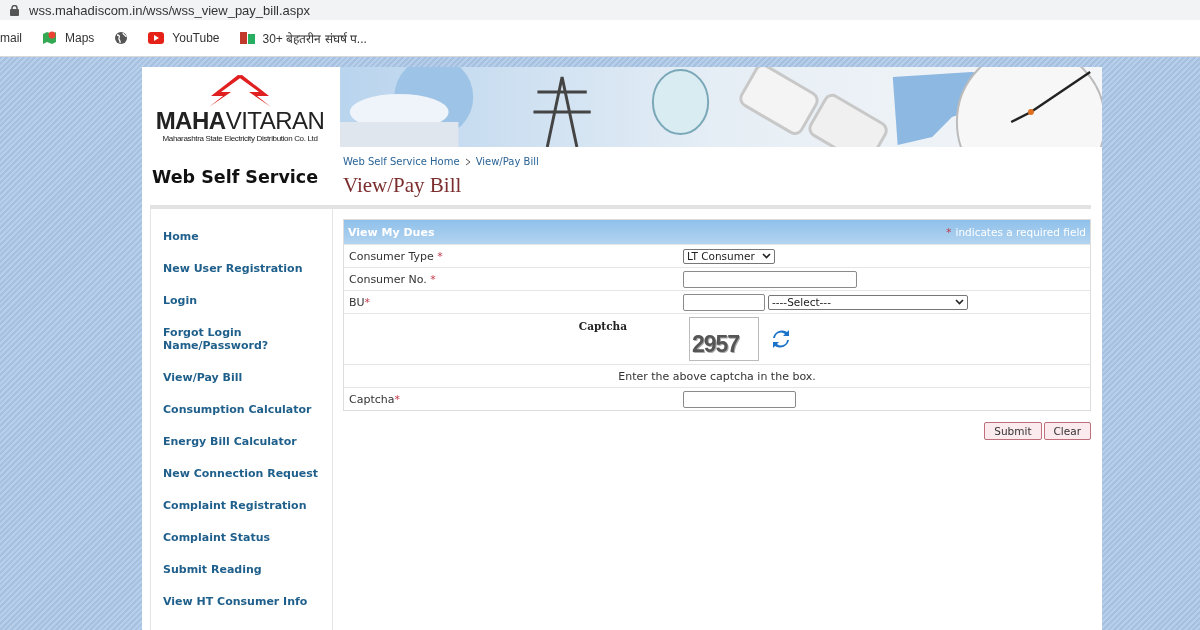 The width and height of the screenshot is (1200, 630). What do you see at coordinates (602, 326) in the screenshot?
I see `captcha-label: Captcha` at bounding box center [602, 326].